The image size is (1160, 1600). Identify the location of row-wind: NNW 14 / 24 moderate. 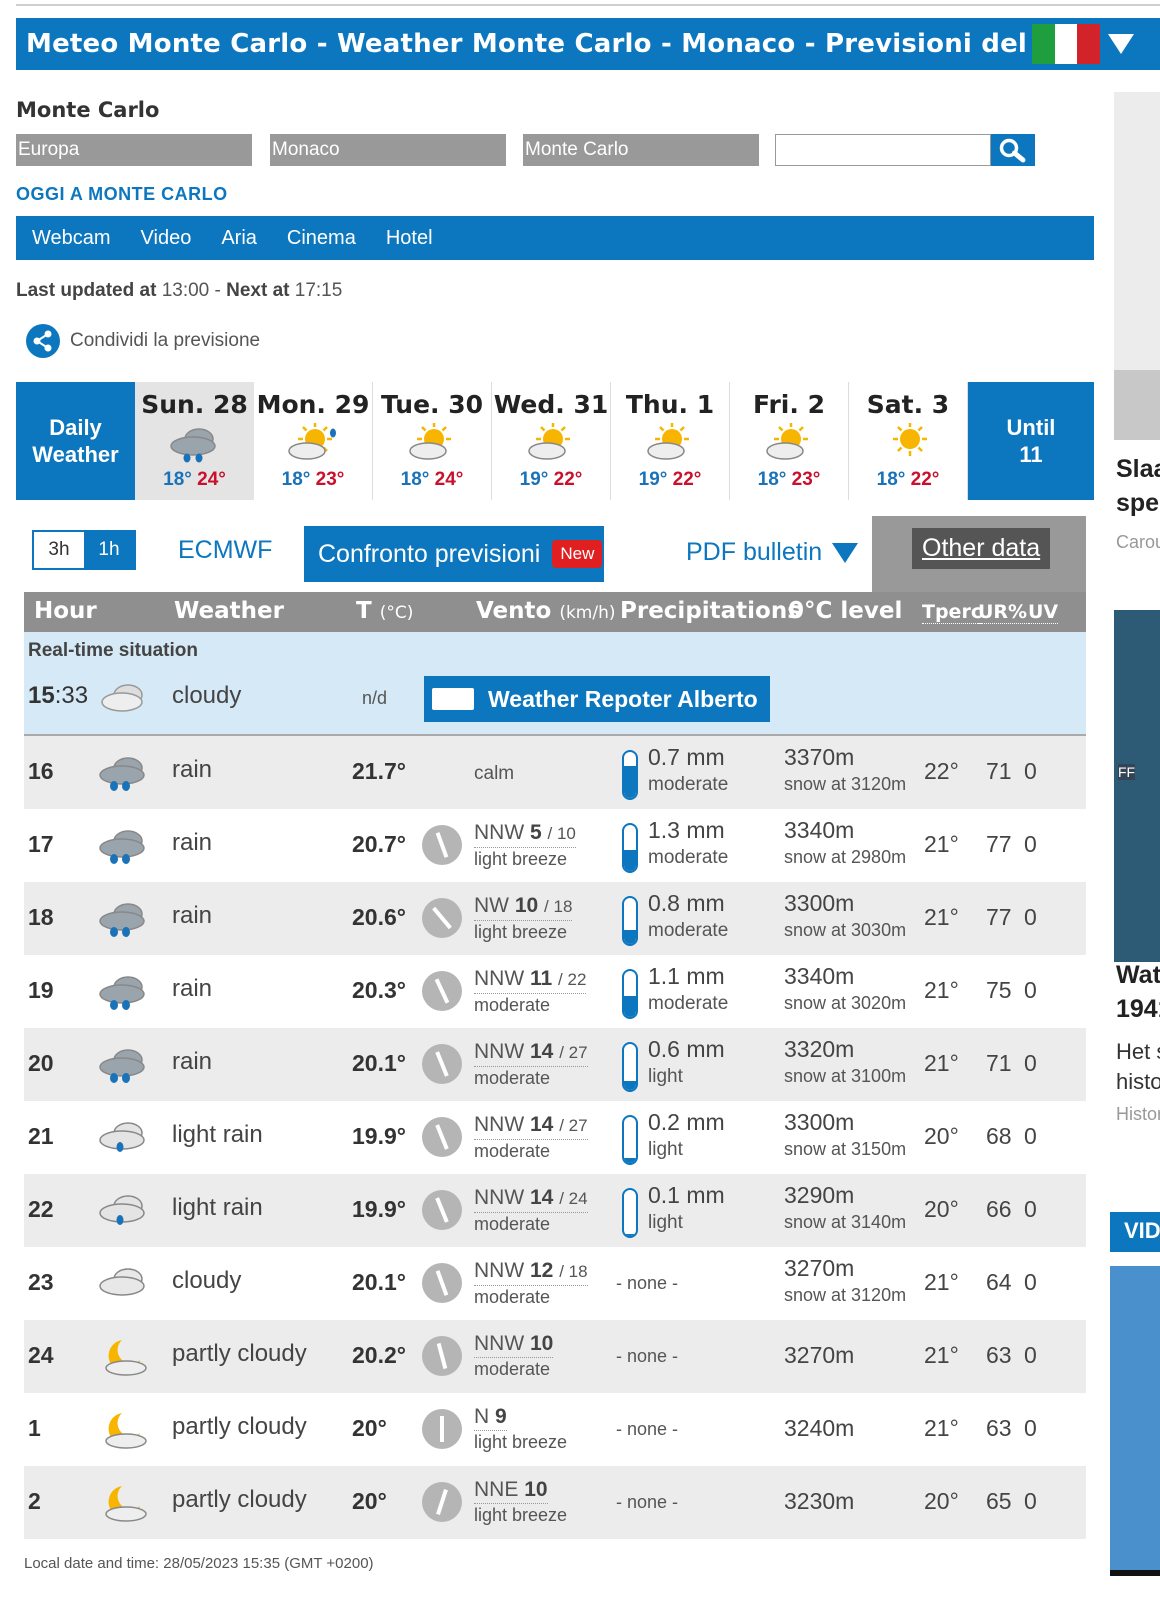
(531, 1209).